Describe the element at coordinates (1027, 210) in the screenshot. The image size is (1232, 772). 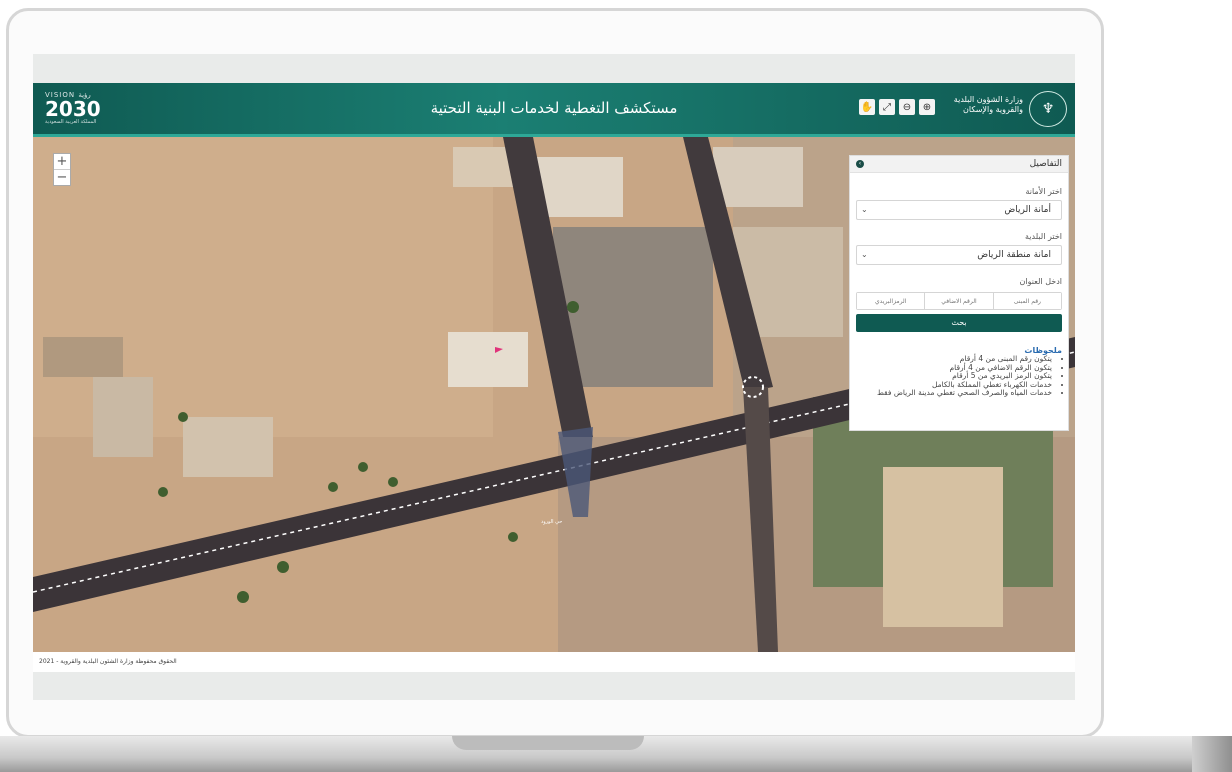
I see `amanah-value: أمانة الرياض` at that location.